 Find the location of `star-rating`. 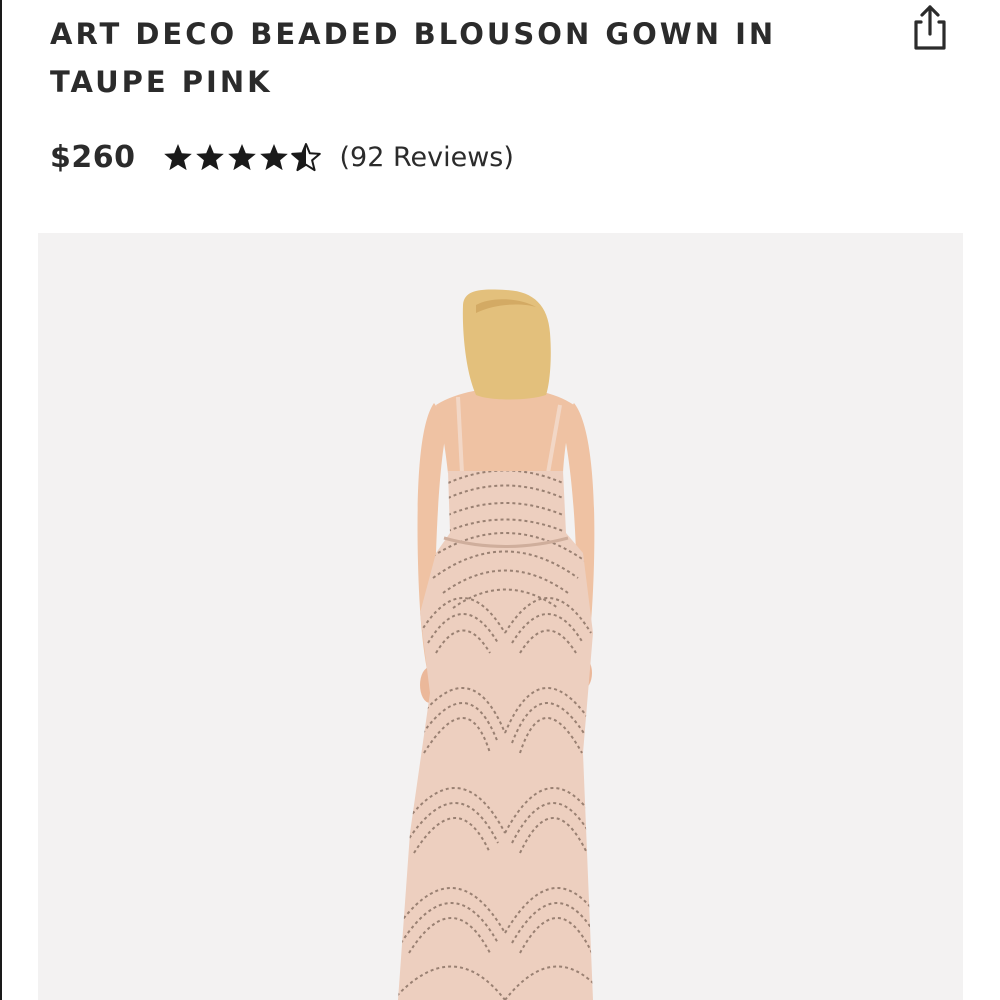

star-rating is located at coordinates (242, 157).